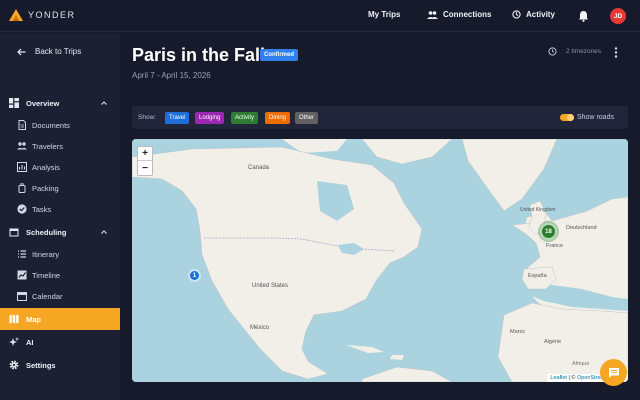  Describe the element at coordinates (60, 342) in the screenshot. I see `sidebar-item-ai: AI` at that location.